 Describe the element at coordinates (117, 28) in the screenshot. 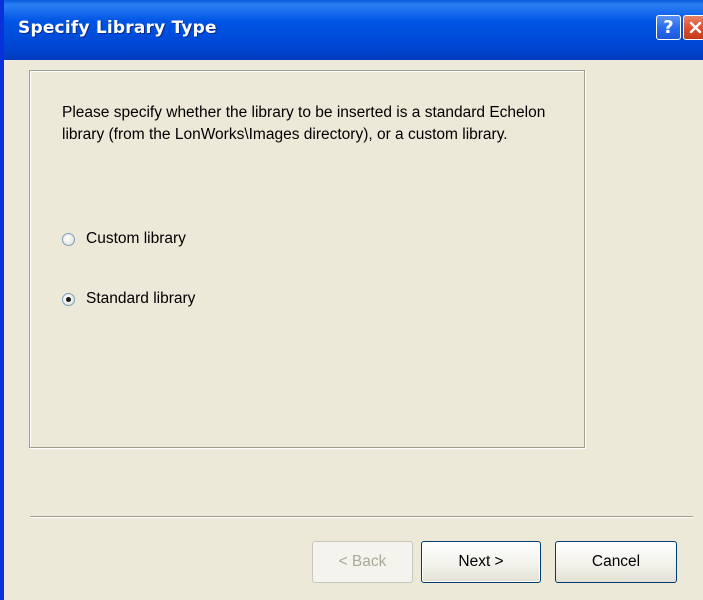

I see `window-title: Specify Library Type` at that location.